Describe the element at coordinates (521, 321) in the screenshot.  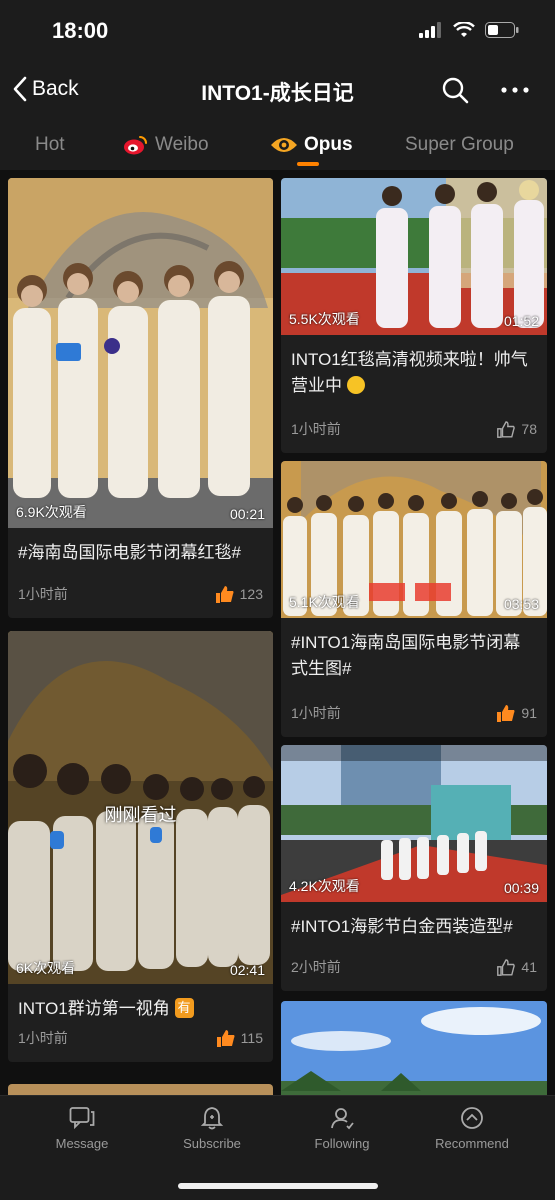
I see `video-duration: 01:52` at that location.